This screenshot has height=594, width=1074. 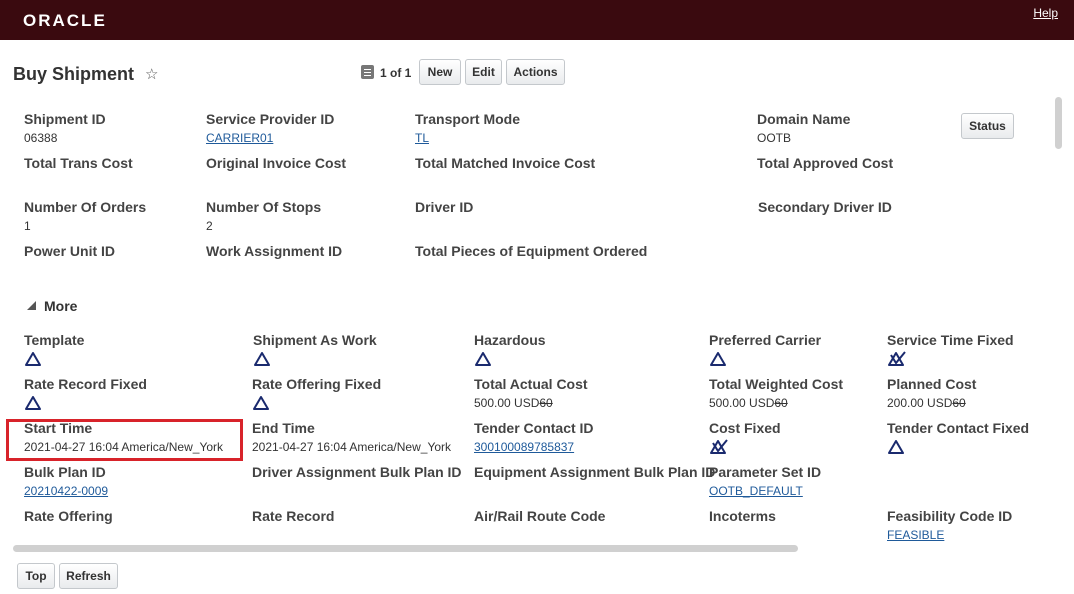 What do you see at coordinates (274, 251) in the screenshot?
I see `work-assignment-id-field: Work Assignment ID` at bounding box center [274, 251].